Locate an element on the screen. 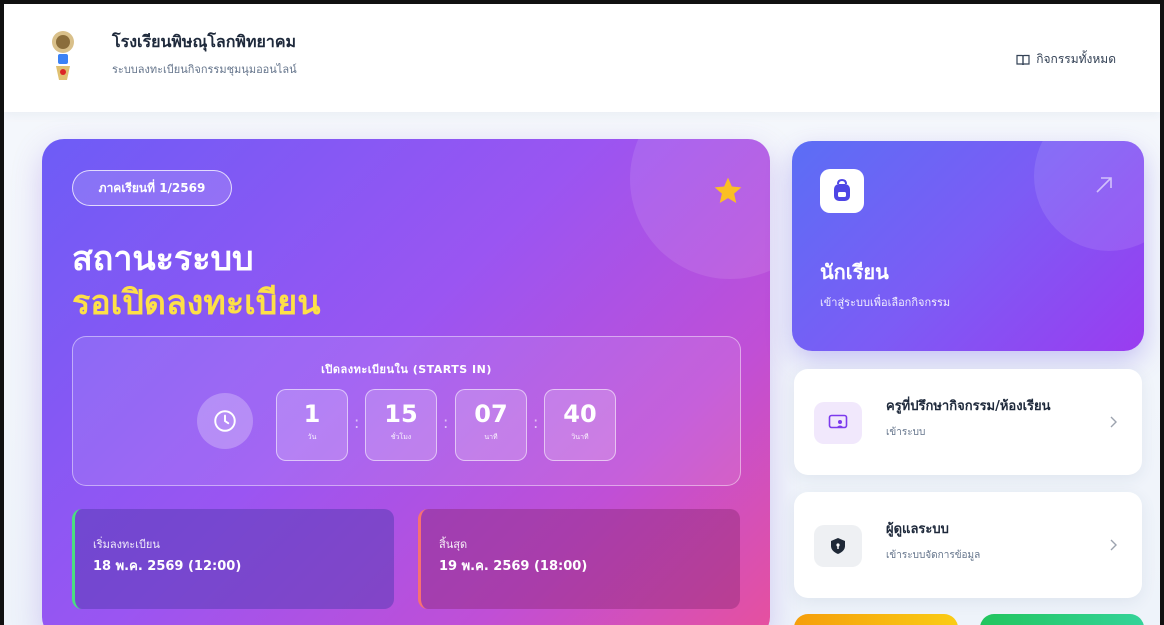  partial-card-yellow is located at coordinates (876, 619).